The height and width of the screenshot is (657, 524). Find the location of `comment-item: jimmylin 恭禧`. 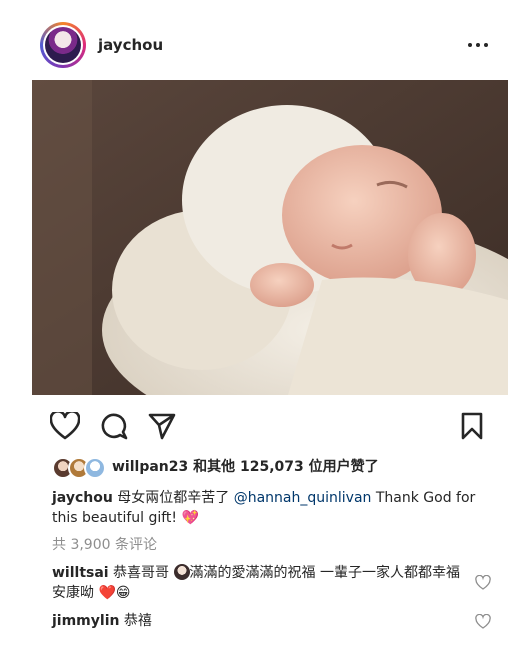

comment-item: jimmylin 恭禧 is located at coordinates (102, 621).